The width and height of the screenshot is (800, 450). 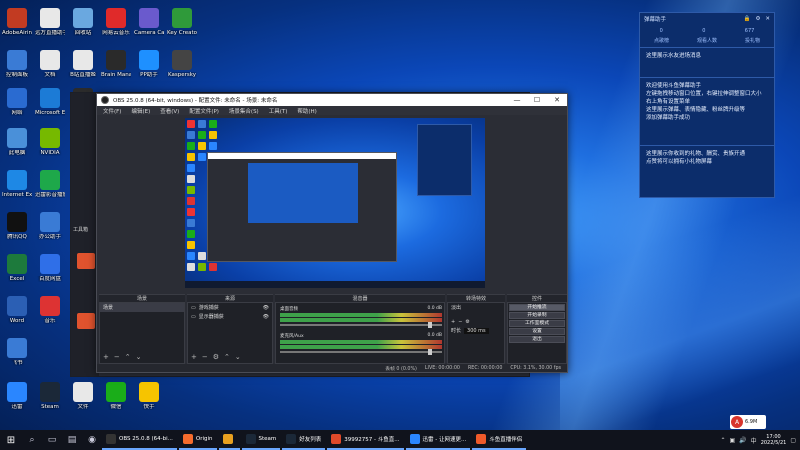 I want to click on menu-file: 文件(F), so click(x=112, y=111).